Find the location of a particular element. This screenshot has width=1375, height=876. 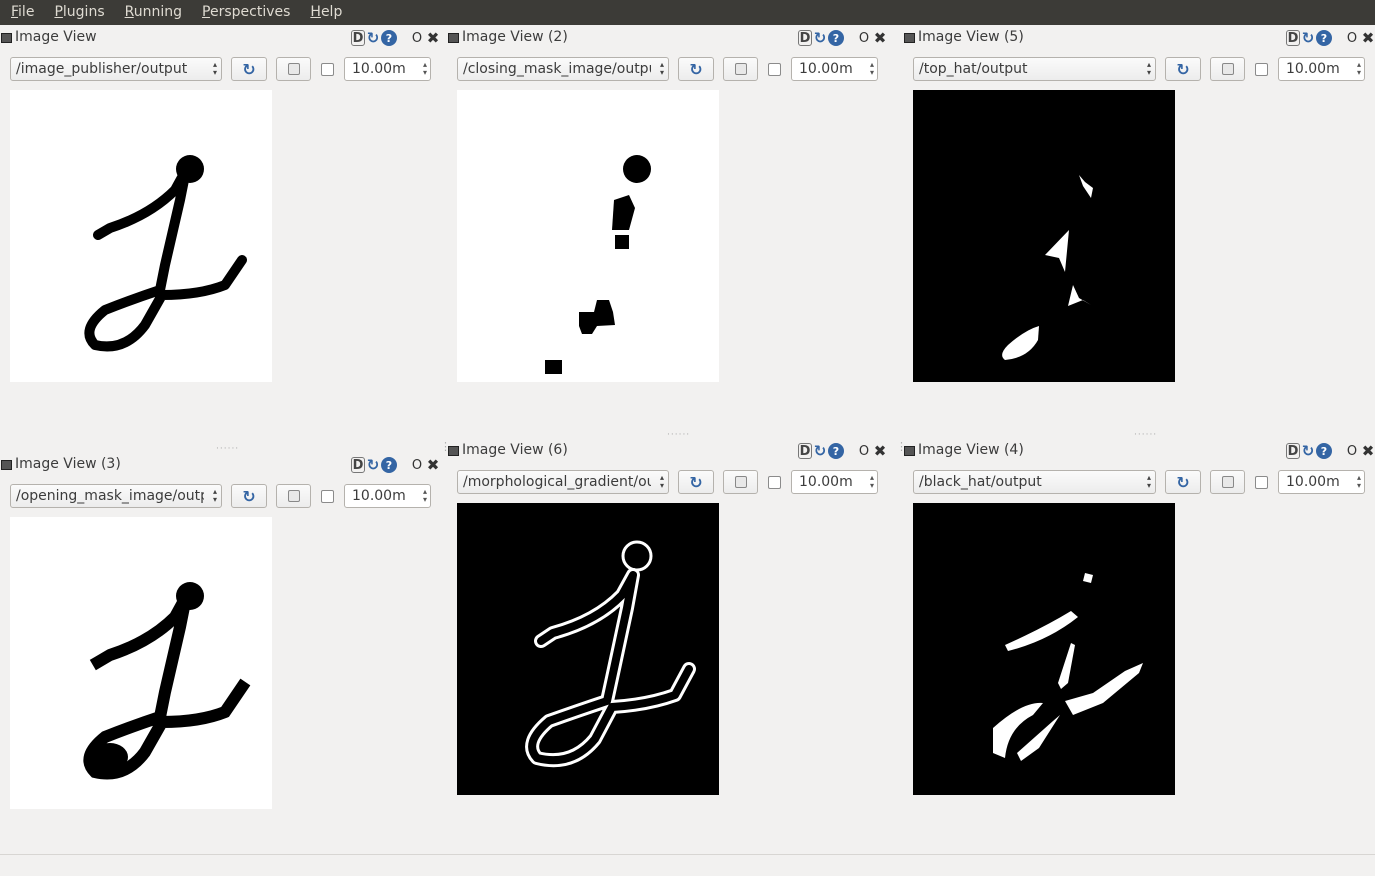

dock-icon is located at coordinates (6, 465).